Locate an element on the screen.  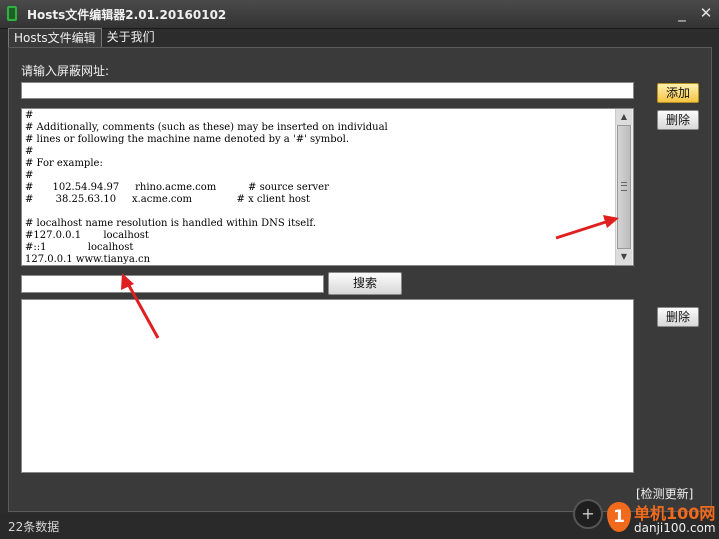
minimize-button: _ is located at coordinates (682, 13).